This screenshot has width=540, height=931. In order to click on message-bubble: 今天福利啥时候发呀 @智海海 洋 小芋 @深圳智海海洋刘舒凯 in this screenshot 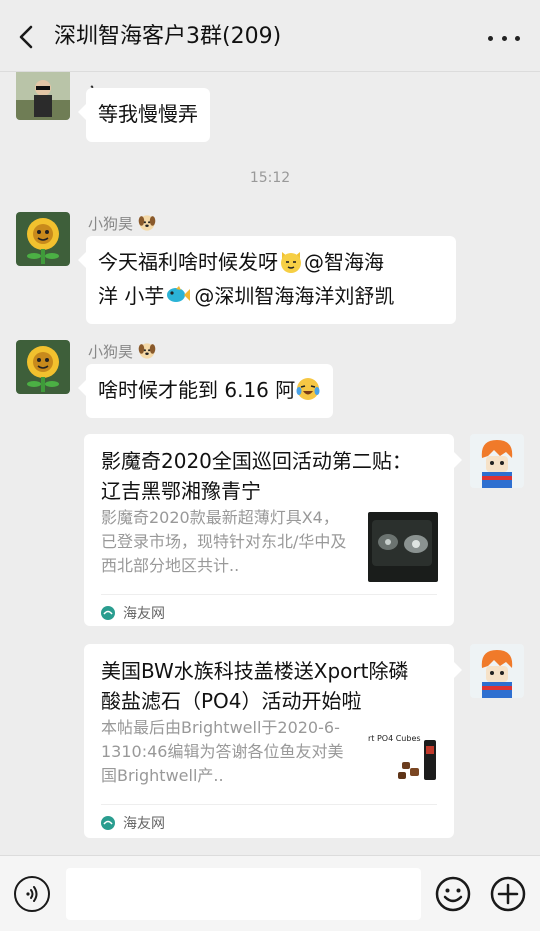, I will do `click(267, 280)`.